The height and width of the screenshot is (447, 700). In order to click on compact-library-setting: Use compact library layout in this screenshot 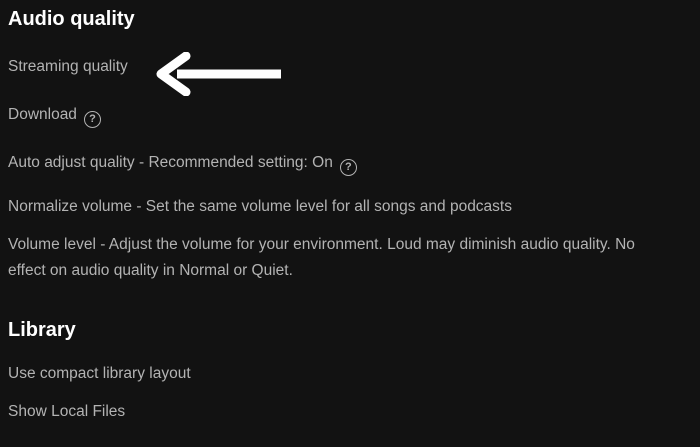, I will do `click(99, 374)`.